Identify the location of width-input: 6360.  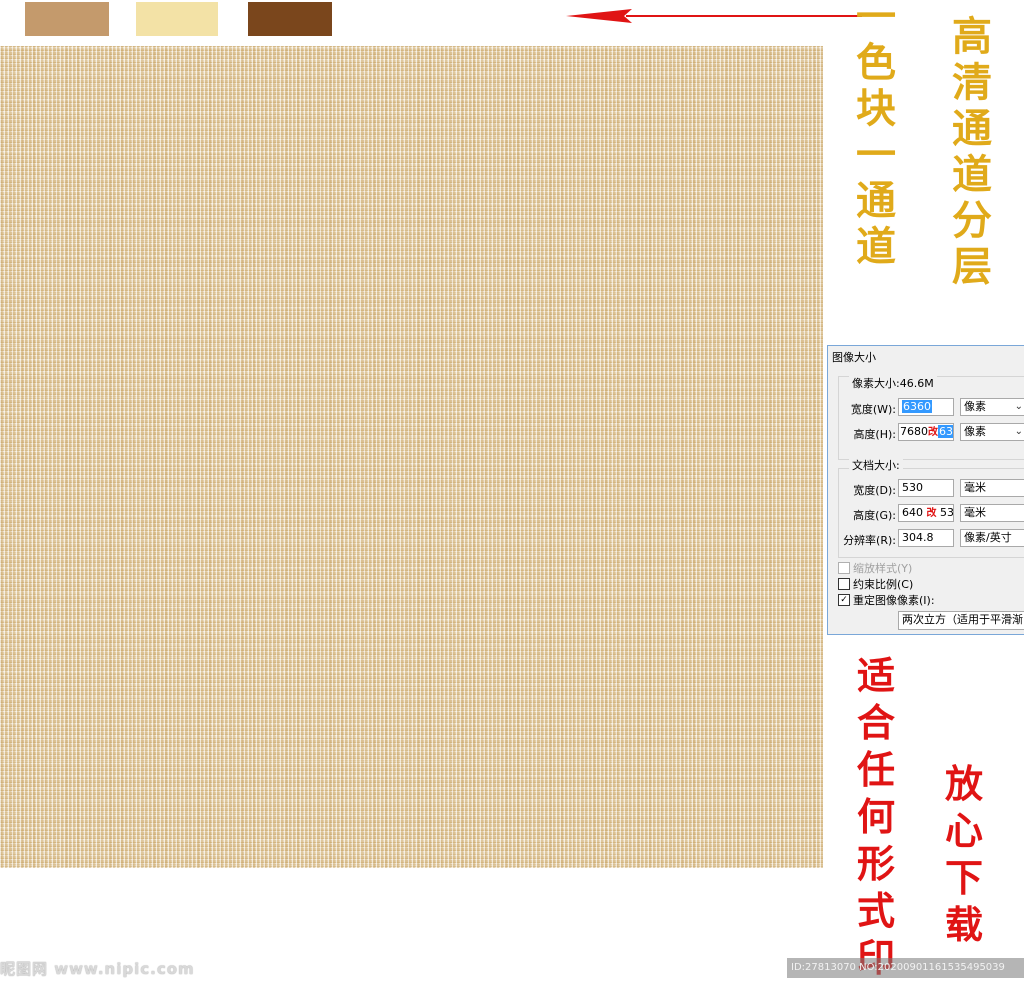
(926, 407).